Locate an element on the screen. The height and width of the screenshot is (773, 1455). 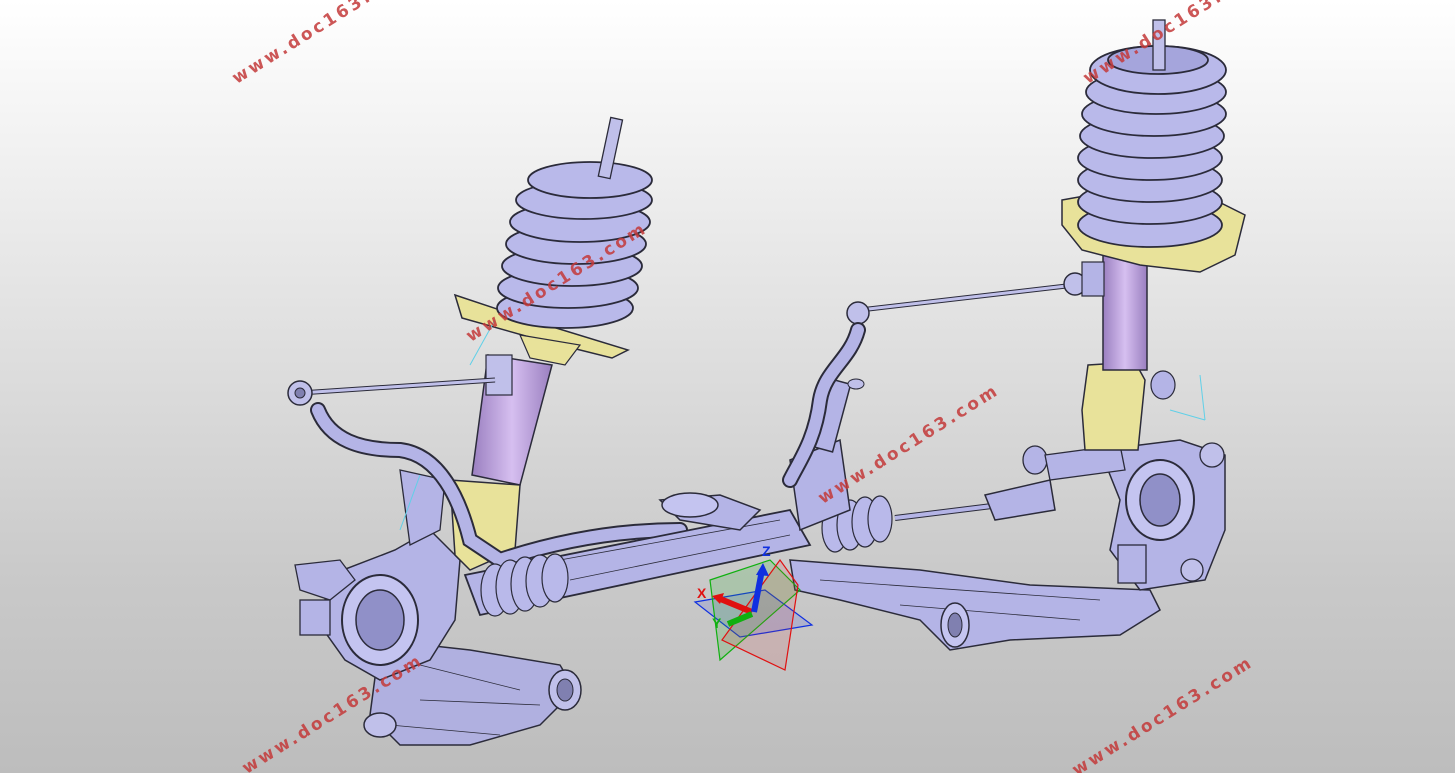
left-strut is located at coordinates (512, 420).